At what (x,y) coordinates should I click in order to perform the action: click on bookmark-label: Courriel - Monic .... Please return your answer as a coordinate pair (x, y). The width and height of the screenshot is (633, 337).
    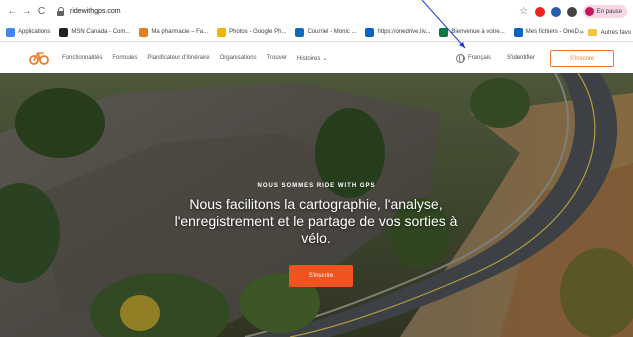
    Looking at the image, I should click on (332, 32).